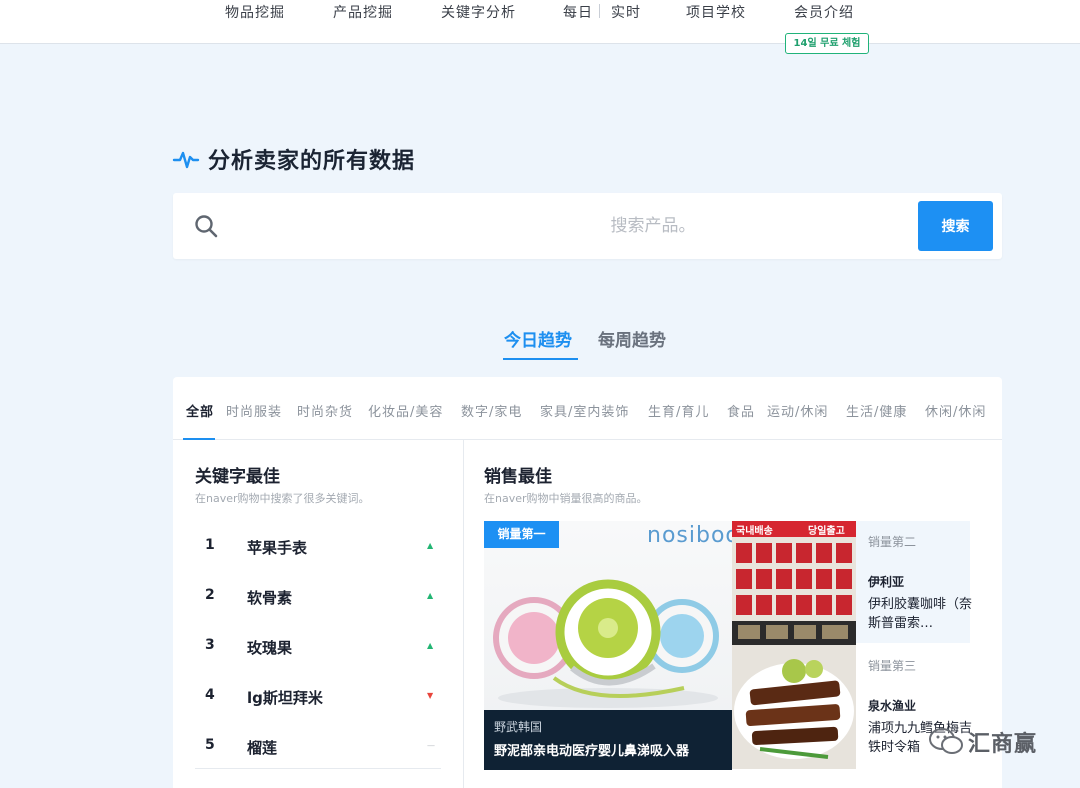 The height and width of the screenshot is (788, 1080). Describe the element at coordinates (210, 695) in the screenshot. I see `keyword-rank: 4` at that location.